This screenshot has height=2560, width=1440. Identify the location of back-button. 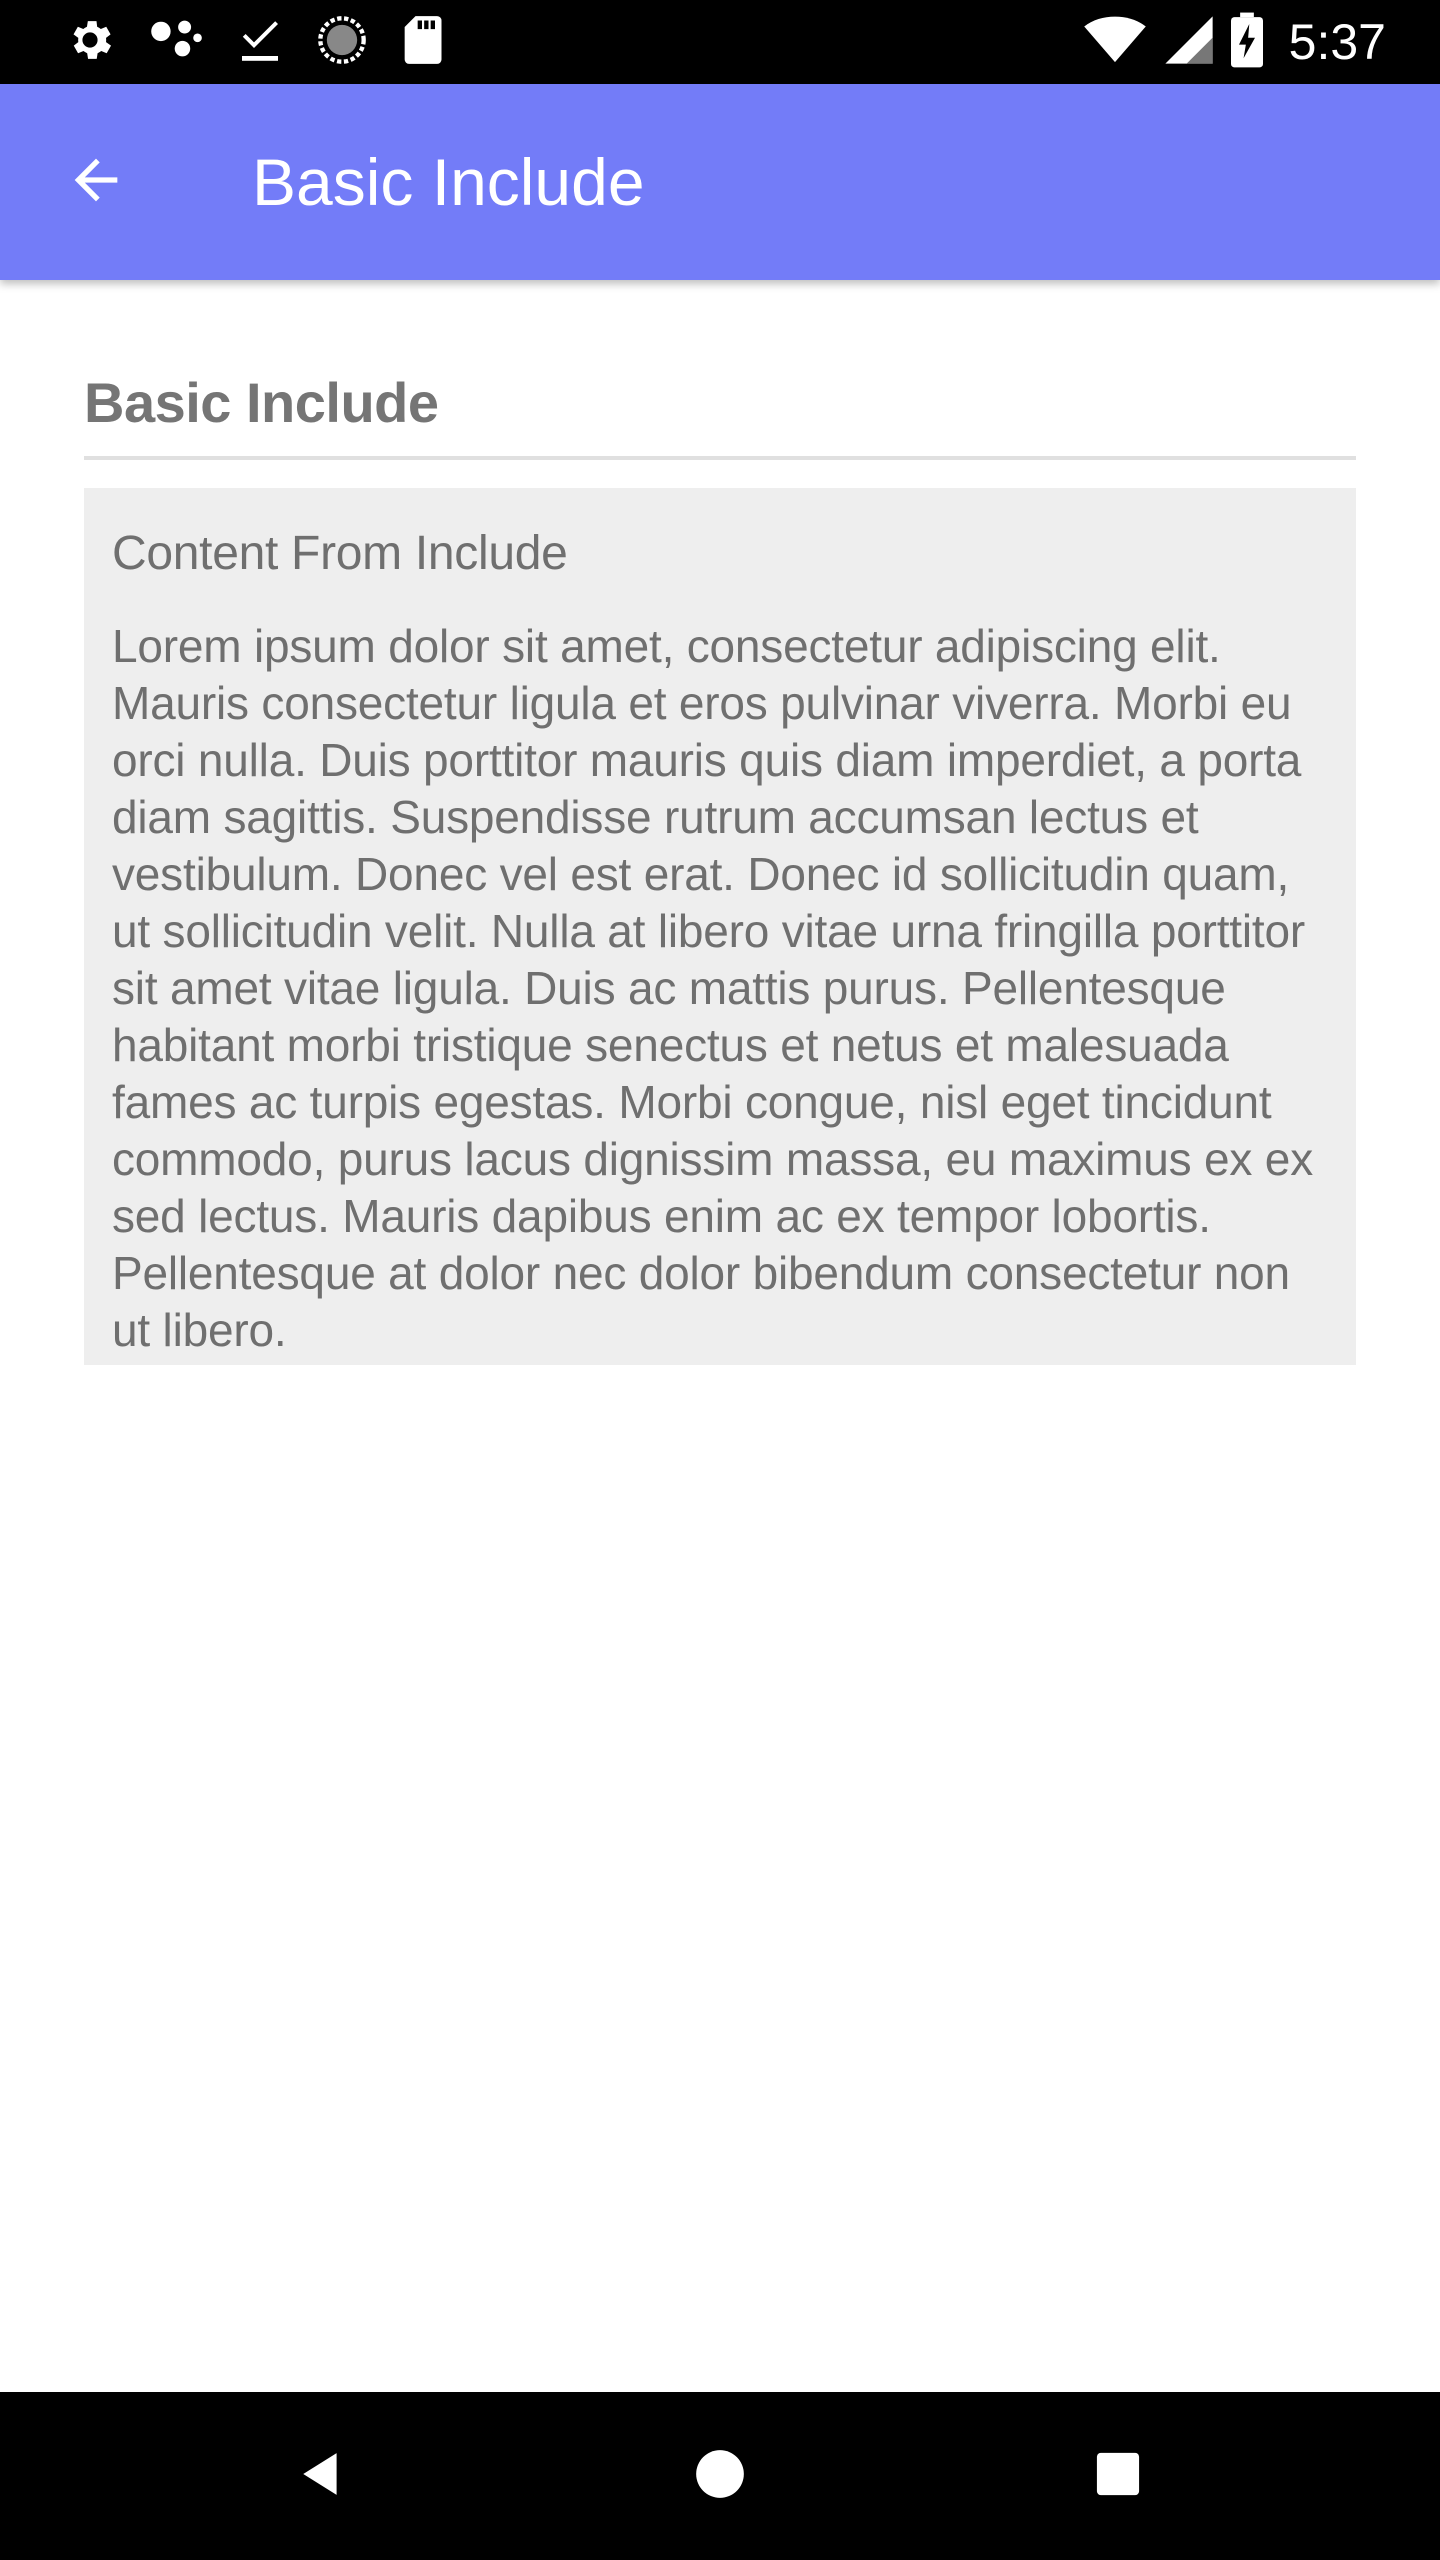
(96, 182).